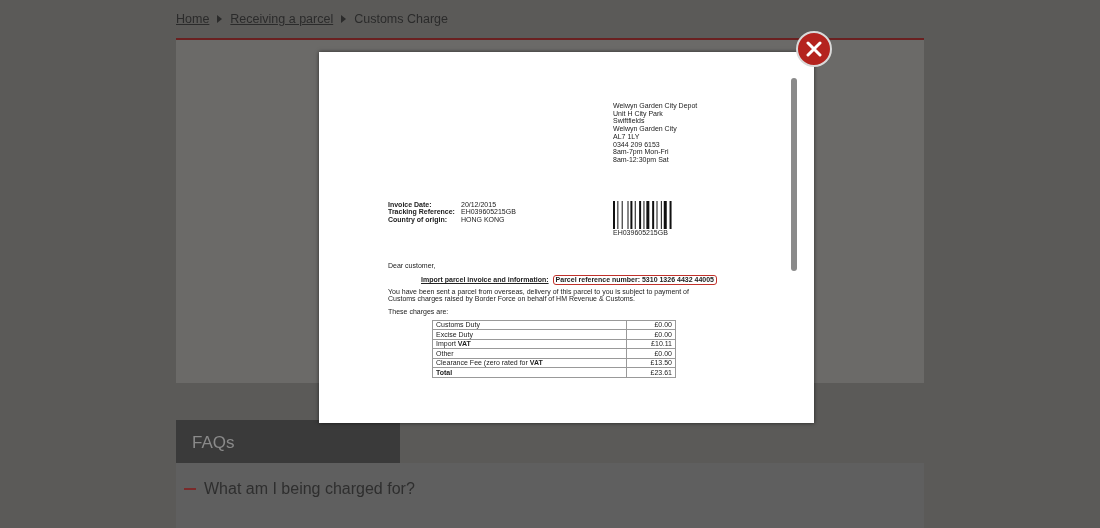 Image resolution: width=1100 pixels, height=528 pixels. What do you see at coordinates (794, 174) in the screenshot?
I see `scrollbar` at bounding box center [794, 174].